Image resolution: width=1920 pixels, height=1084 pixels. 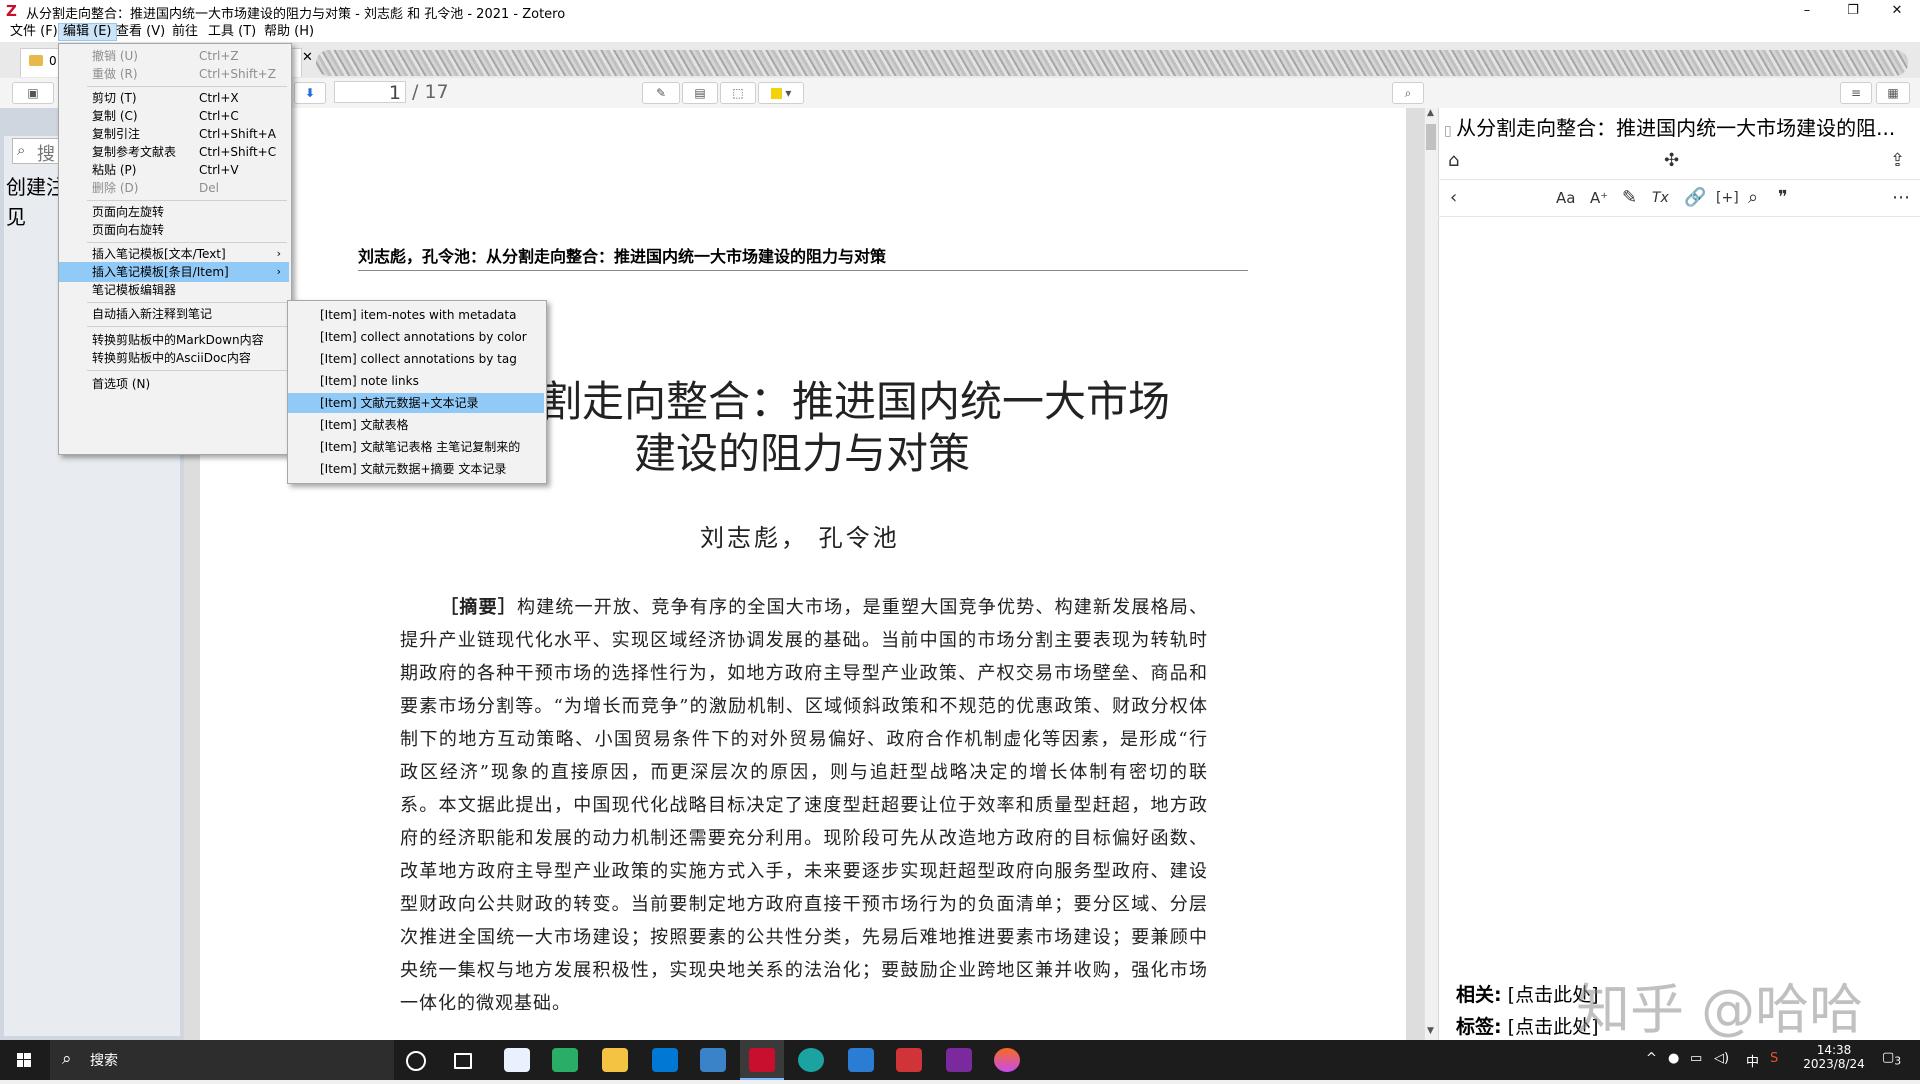 What do you see at coordinates (174, 74) in the screenshot?
I see `menu-redo: 重做 (R) Ctrl+Shift+Z` at bounding box center [174, 74].